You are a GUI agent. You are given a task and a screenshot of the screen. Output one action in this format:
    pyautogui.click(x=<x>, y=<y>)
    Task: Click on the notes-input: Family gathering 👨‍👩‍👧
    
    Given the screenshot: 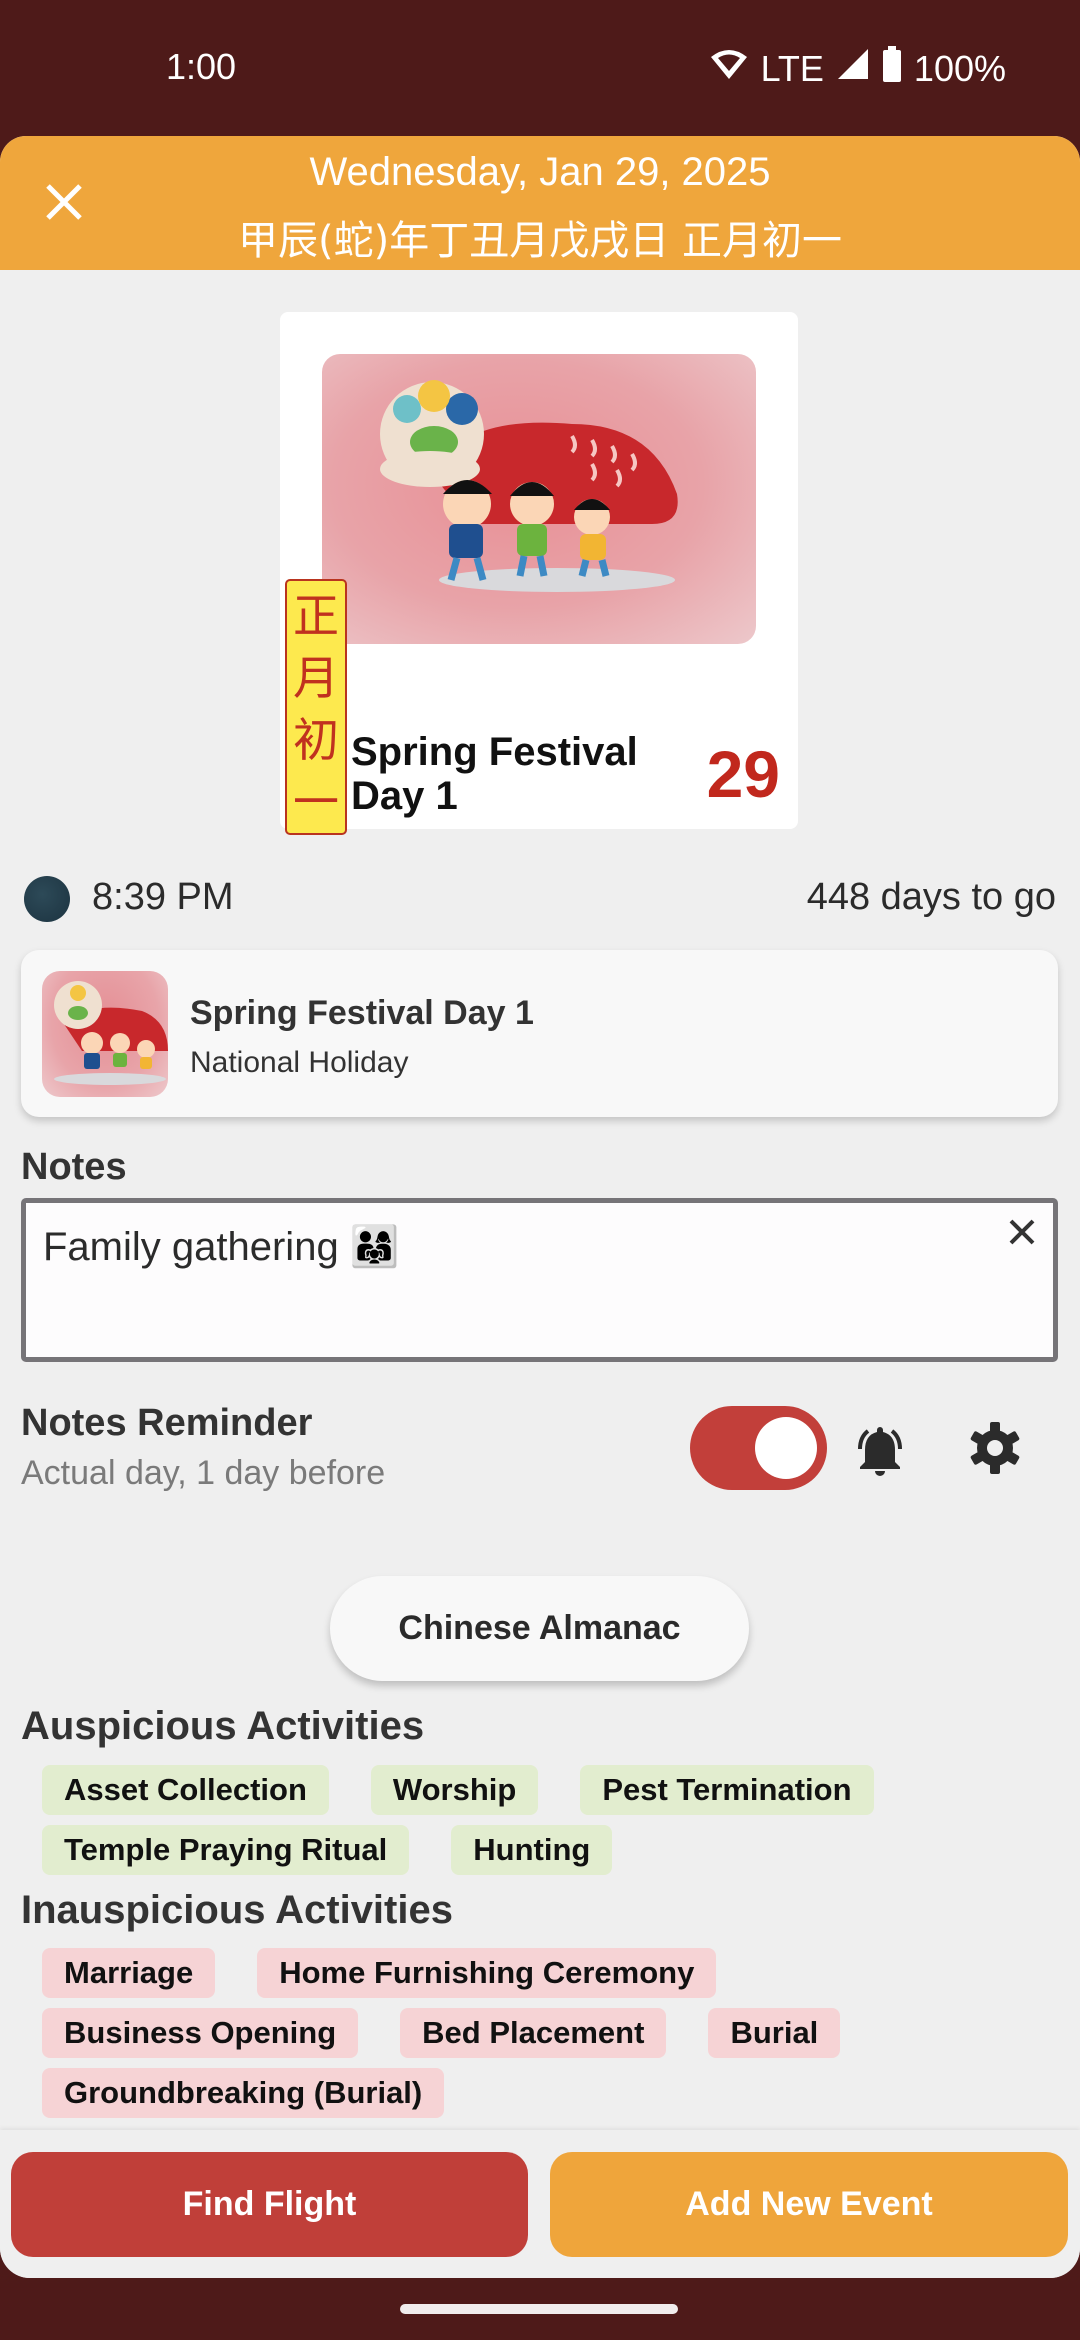 What is the action you would take?
    pyautogui.click(x=539, y=1280)
    